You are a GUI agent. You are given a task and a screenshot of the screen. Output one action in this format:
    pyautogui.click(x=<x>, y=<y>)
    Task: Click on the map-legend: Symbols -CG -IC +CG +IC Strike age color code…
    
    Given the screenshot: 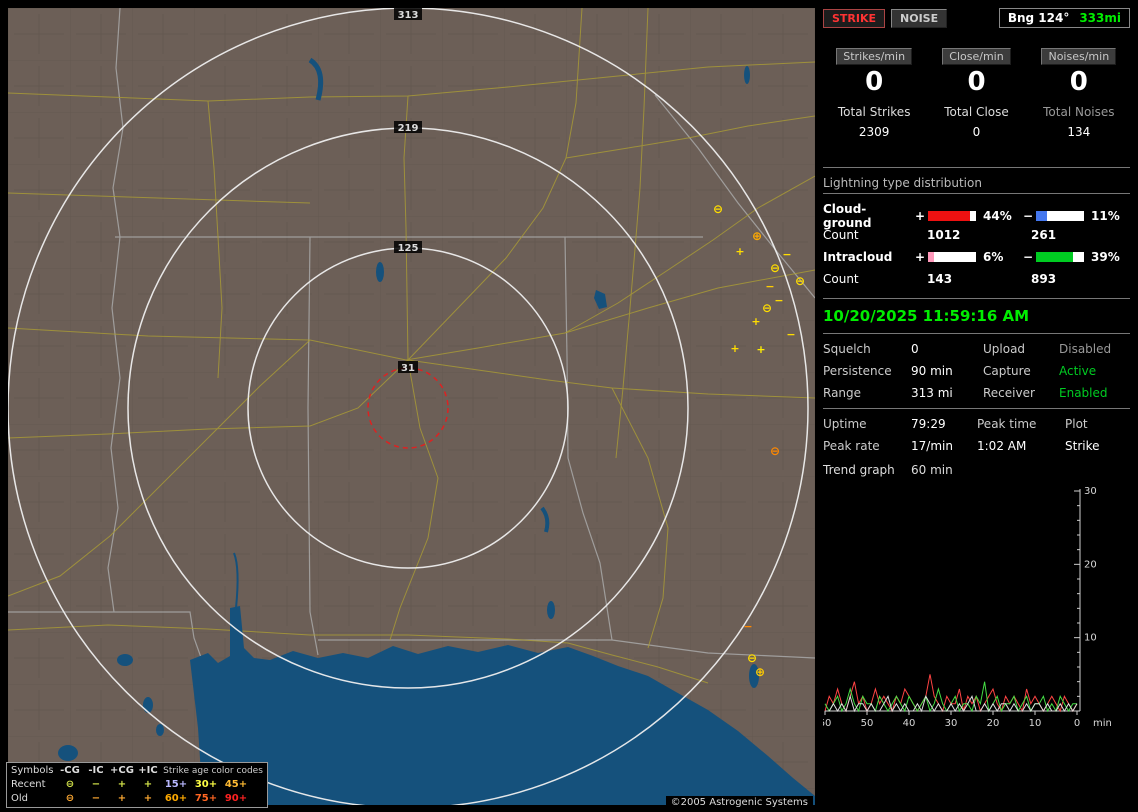 What is the action you would take?
    pyautogui.click(x=137, y=785)
    